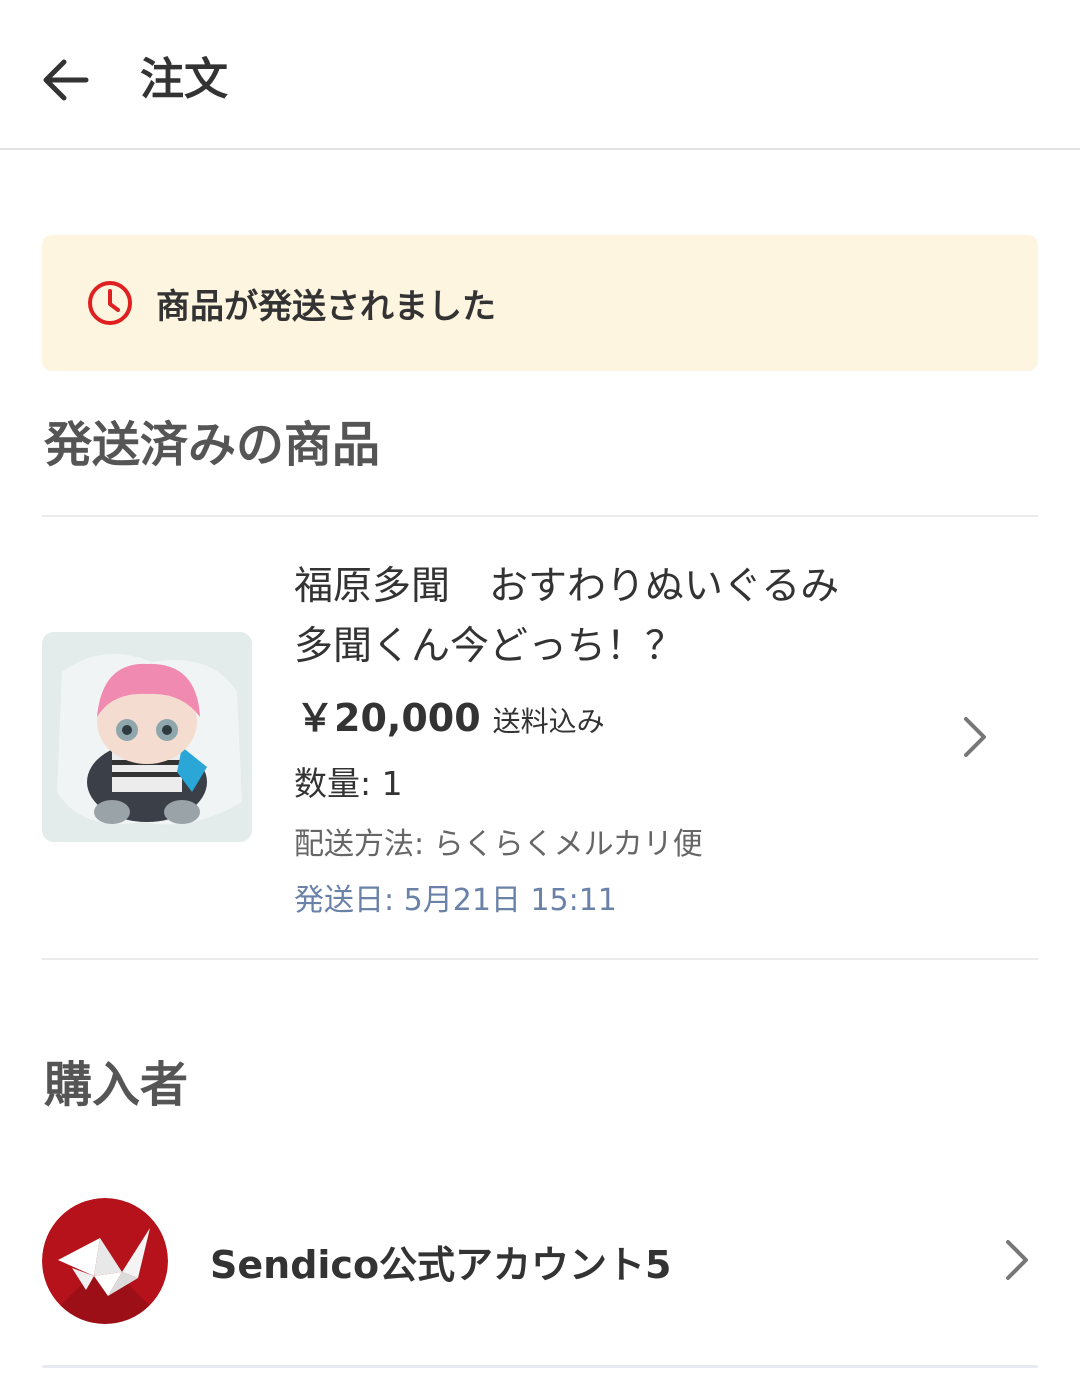  I want to click on buyer-row: Sendico公式アカウント5, so click(540, 1260).